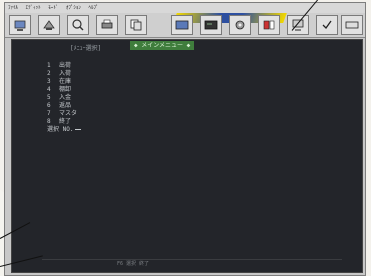 This screenshot has height=276, width=371. Describe the element at coordinates (13, 8) in the screenshot. I see `menu-file: ﾌｧｲﾙ` at that location.